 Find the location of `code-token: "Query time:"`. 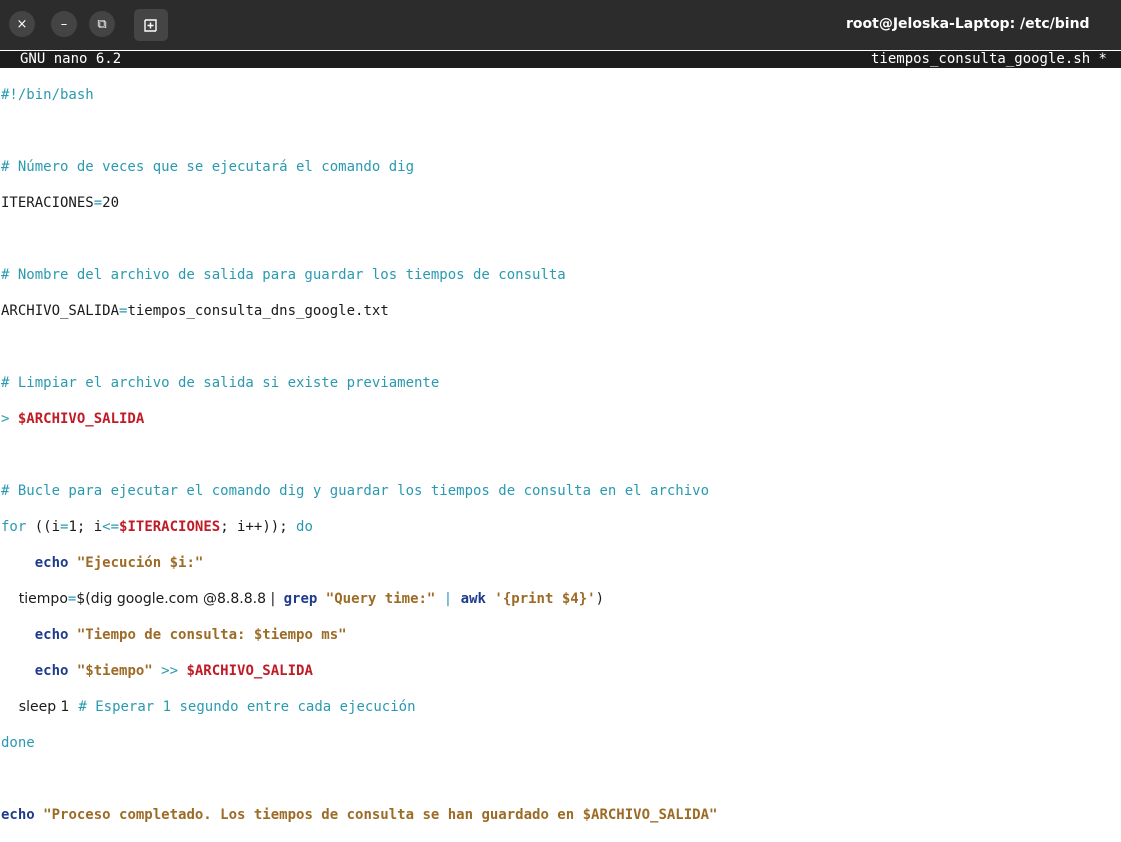

code-token: "Query time:" is located at coordinates (380, 599).